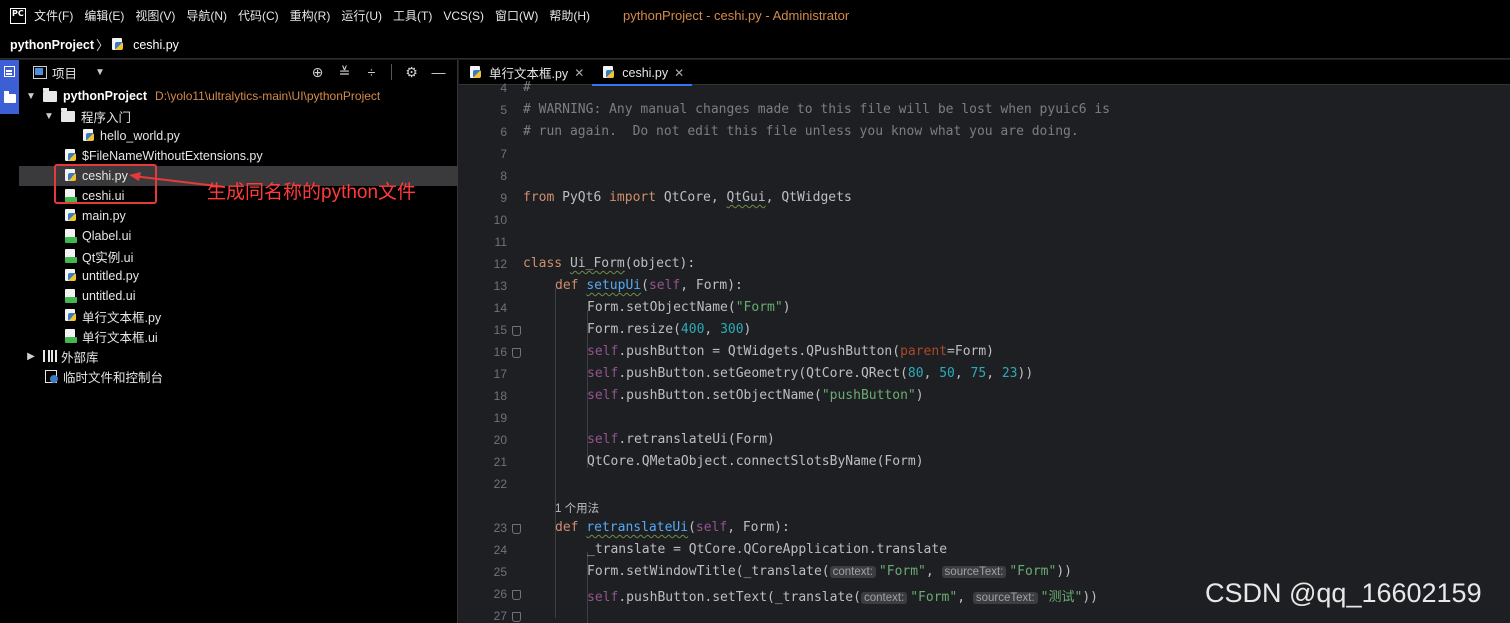 This screenshot has height=623, width=1510. What do you see at coordinates (238, 136) in the screenshot?
I see `tree-item-file: hello_world.py` at bounding box center [238, 136].